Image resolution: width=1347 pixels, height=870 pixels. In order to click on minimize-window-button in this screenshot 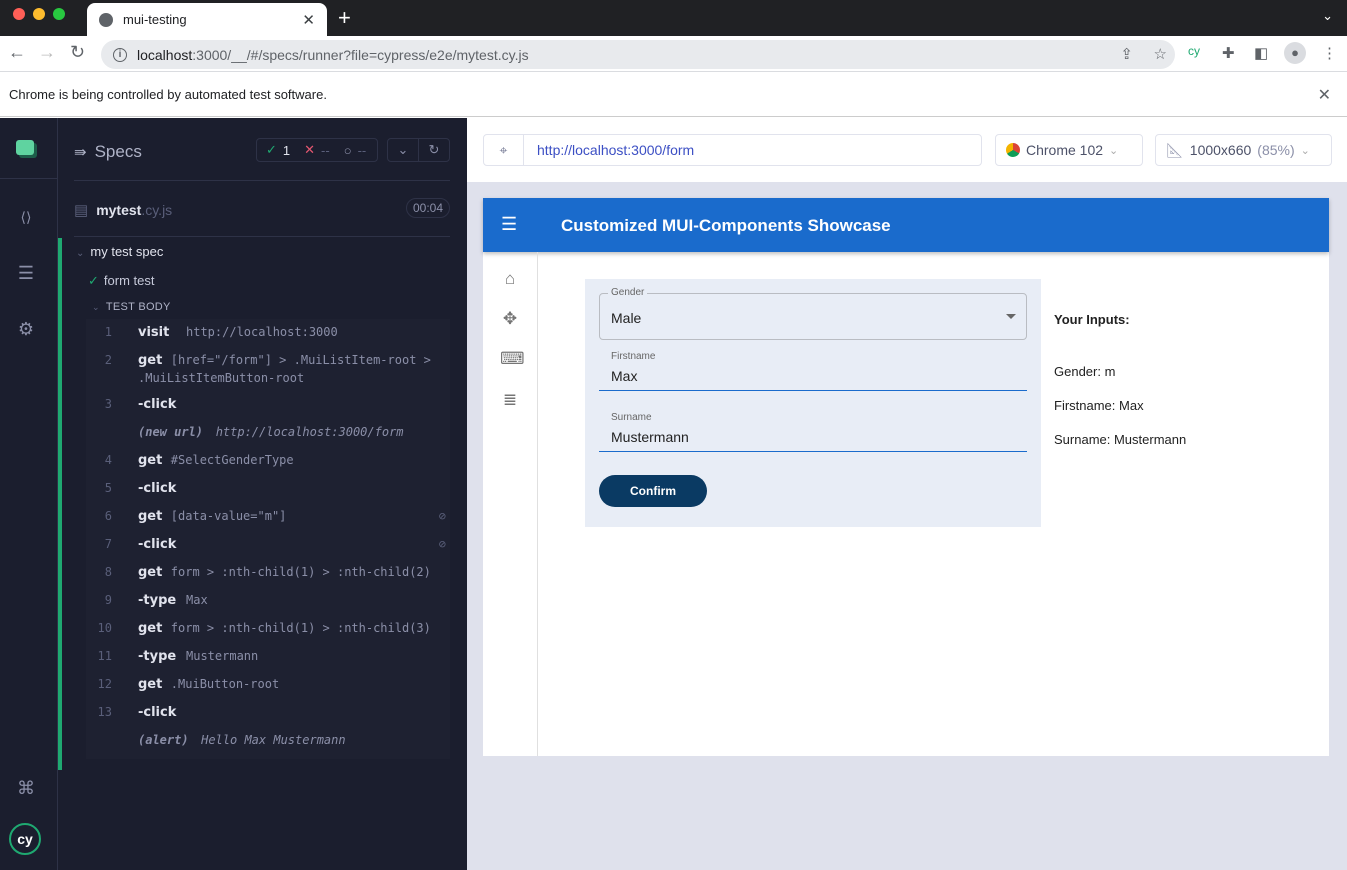, I will do `click(39, 14)`.